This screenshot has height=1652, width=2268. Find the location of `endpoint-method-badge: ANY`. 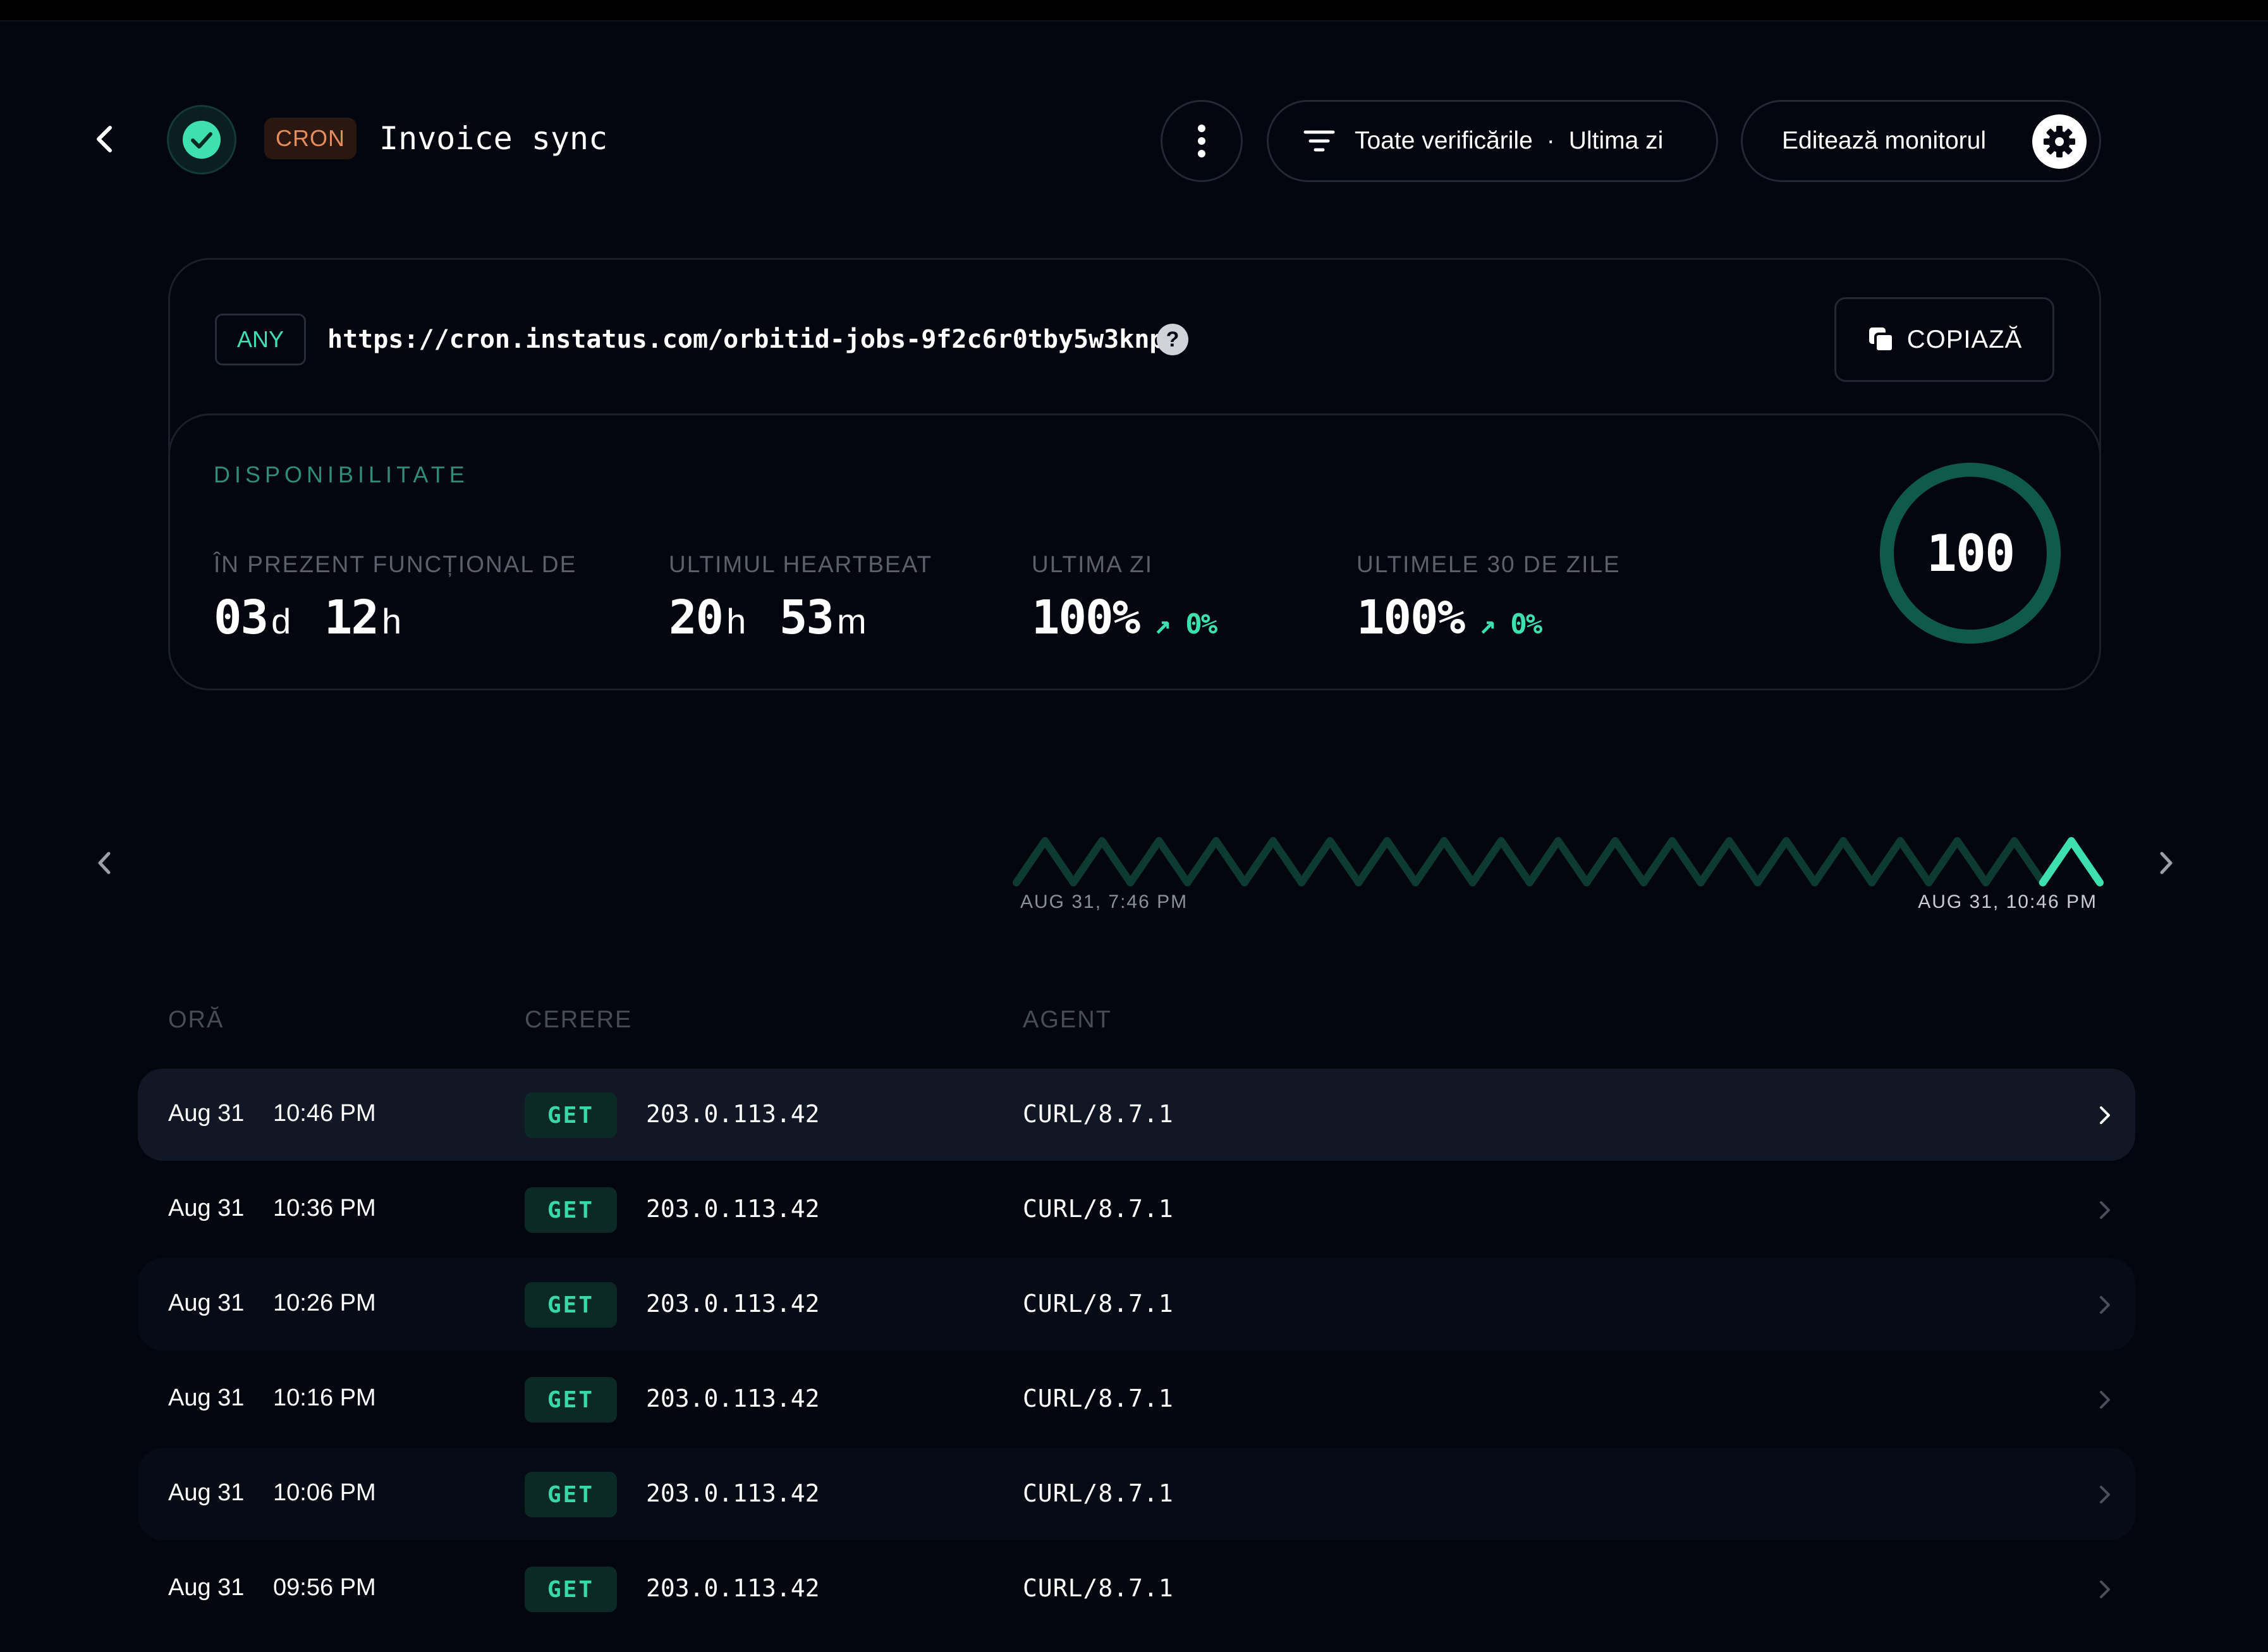

endpoint-method-badge: ANY is located at coordinates (260, 339).